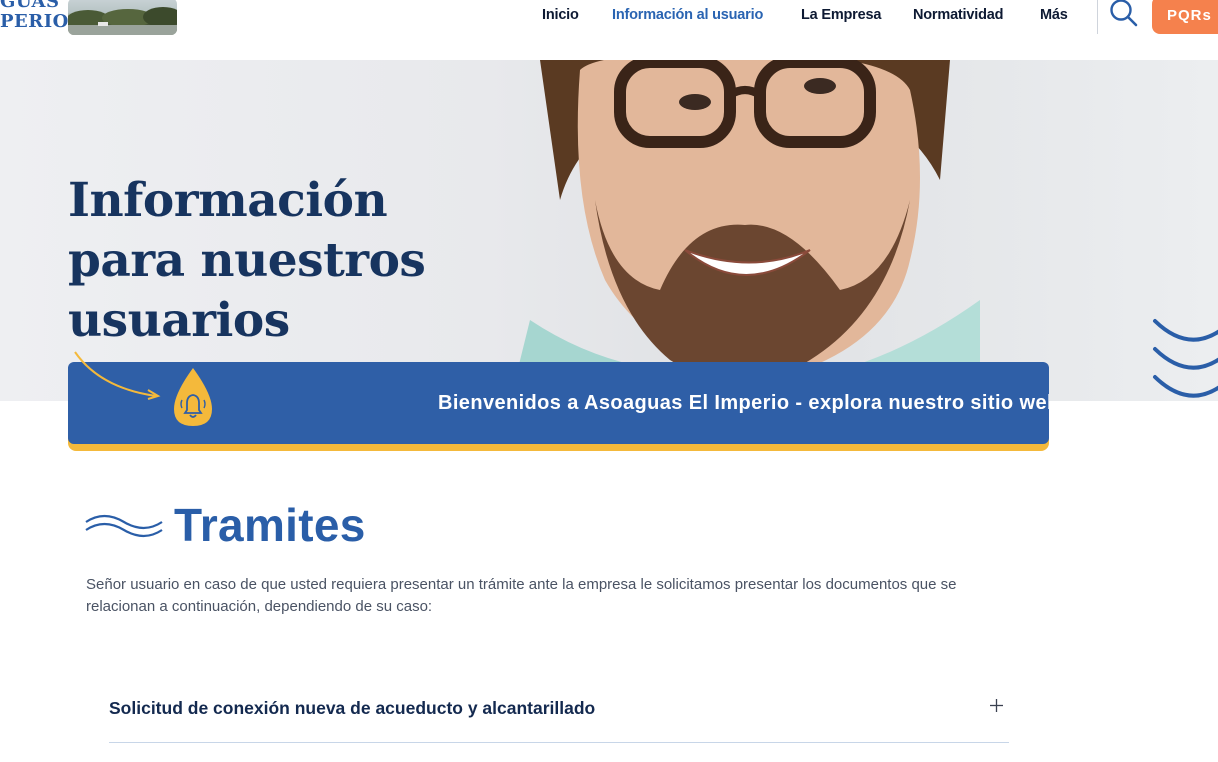 The image size is (1218, 762). What do you see at coordinates (228, 201) in the screenshot?
I see `hero-title-line-1: Información` at bounding box center [228, 201].